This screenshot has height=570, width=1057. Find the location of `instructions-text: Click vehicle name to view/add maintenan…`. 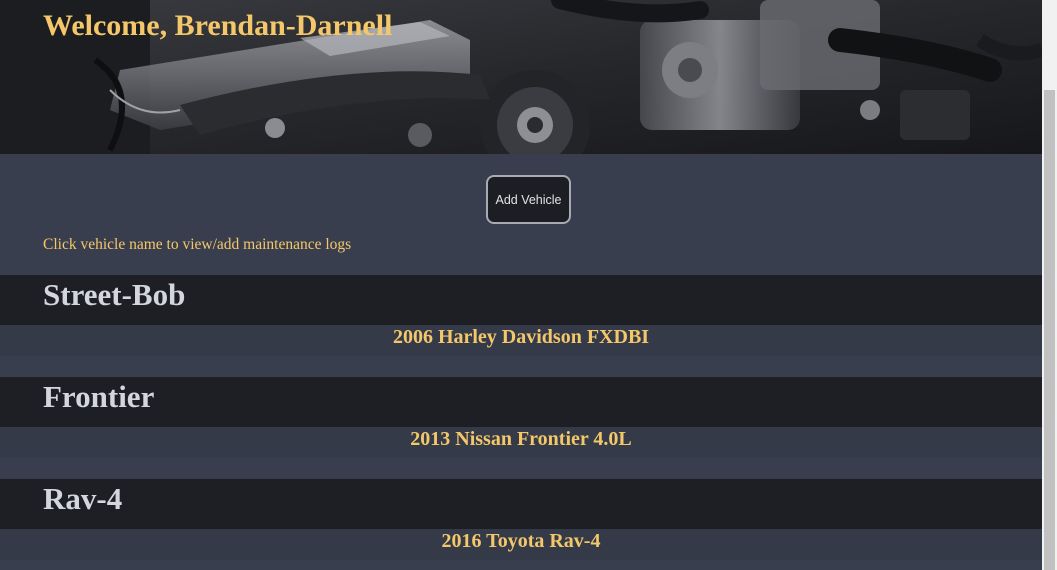

instructions-text: Click vehicle name to view/add maintenan… is located at coordinates (197, 244).